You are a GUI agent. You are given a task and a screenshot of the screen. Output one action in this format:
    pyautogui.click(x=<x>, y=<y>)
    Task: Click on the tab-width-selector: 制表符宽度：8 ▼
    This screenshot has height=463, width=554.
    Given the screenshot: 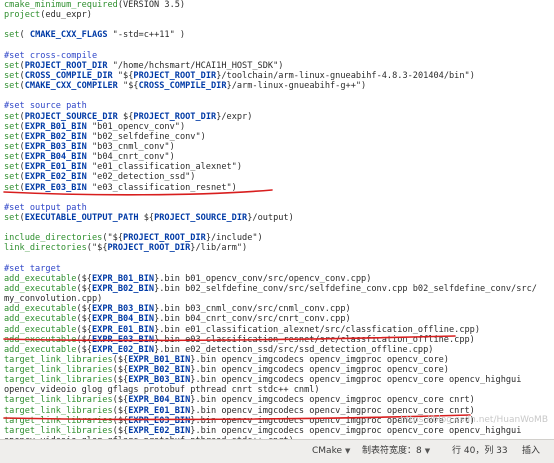 What is the action you would take?
    pyautogui.click(x=396, y=451)
    